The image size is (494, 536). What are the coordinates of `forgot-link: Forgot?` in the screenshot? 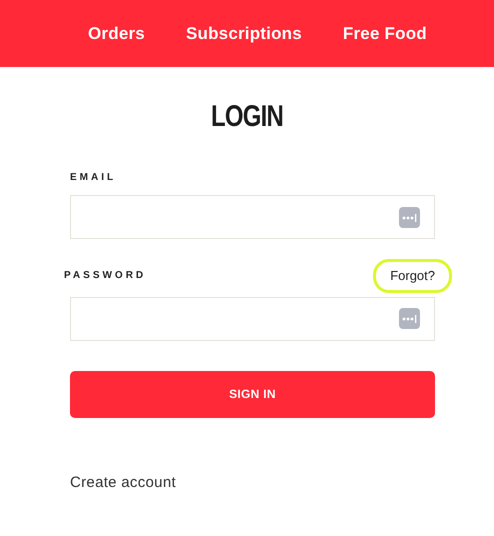 It's located at (412, 275).